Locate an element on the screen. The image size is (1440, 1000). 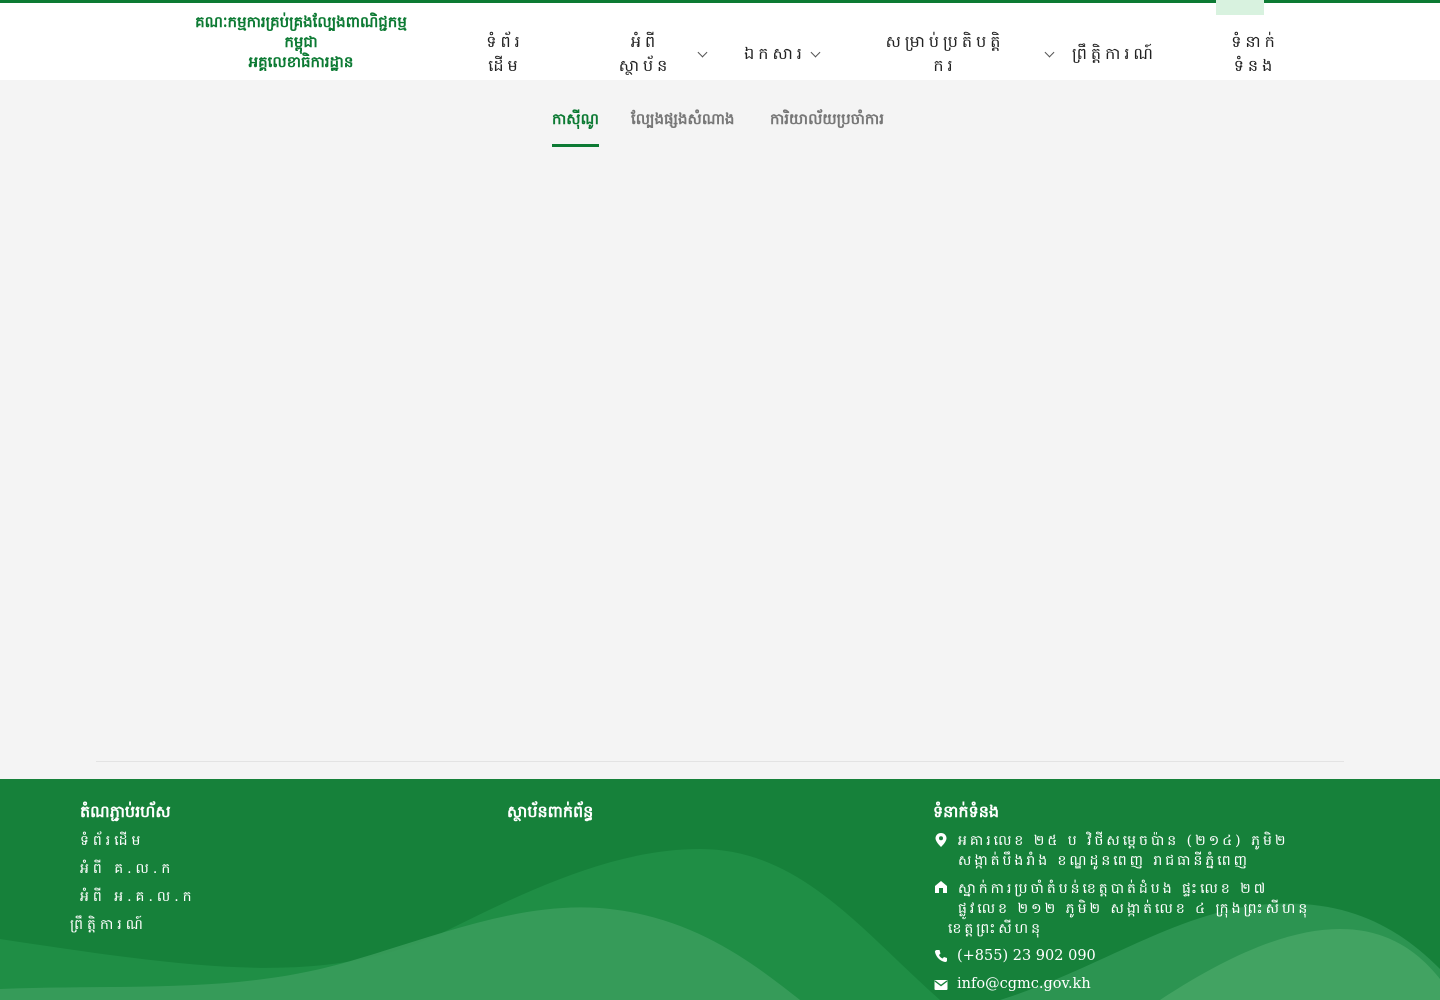
nav-news-label: ព្រឹត្តិការណ៍ is located at coordinates (1114, 53).